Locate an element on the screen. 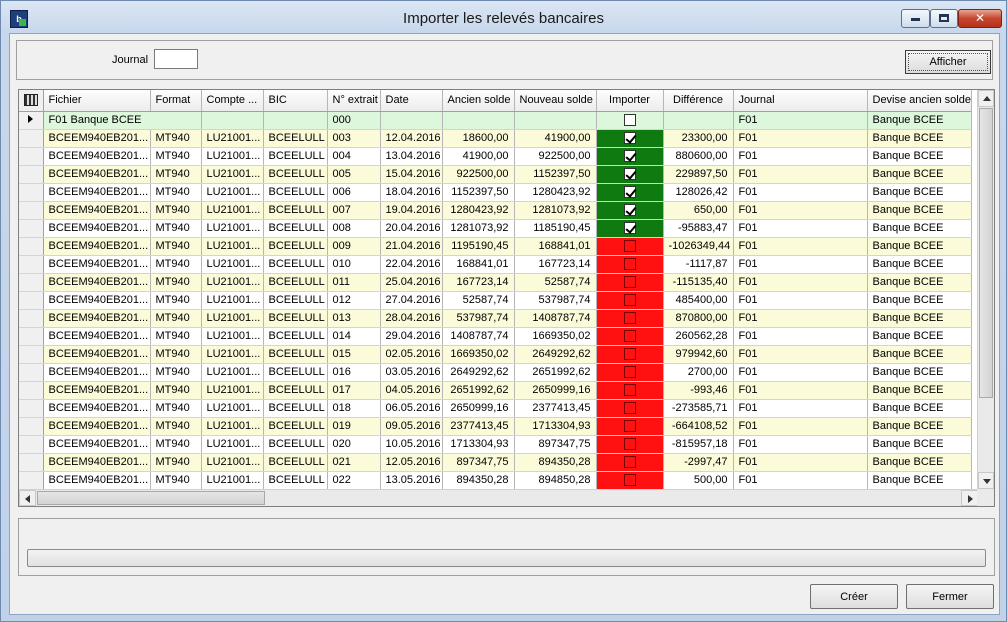 The image size is (1007, 622). vertical-scrollbar is located at coordinates (985, 289).